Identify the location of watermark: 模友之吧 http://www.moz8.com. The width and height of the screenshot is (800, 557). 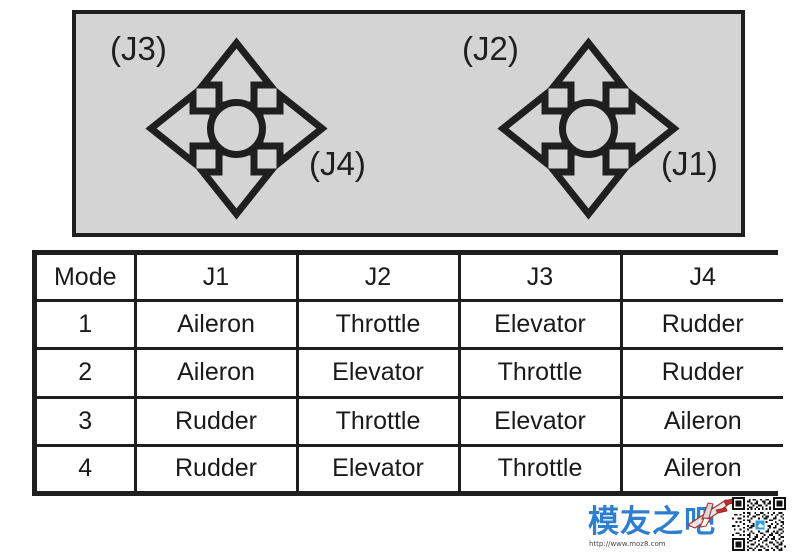
(686, 526).